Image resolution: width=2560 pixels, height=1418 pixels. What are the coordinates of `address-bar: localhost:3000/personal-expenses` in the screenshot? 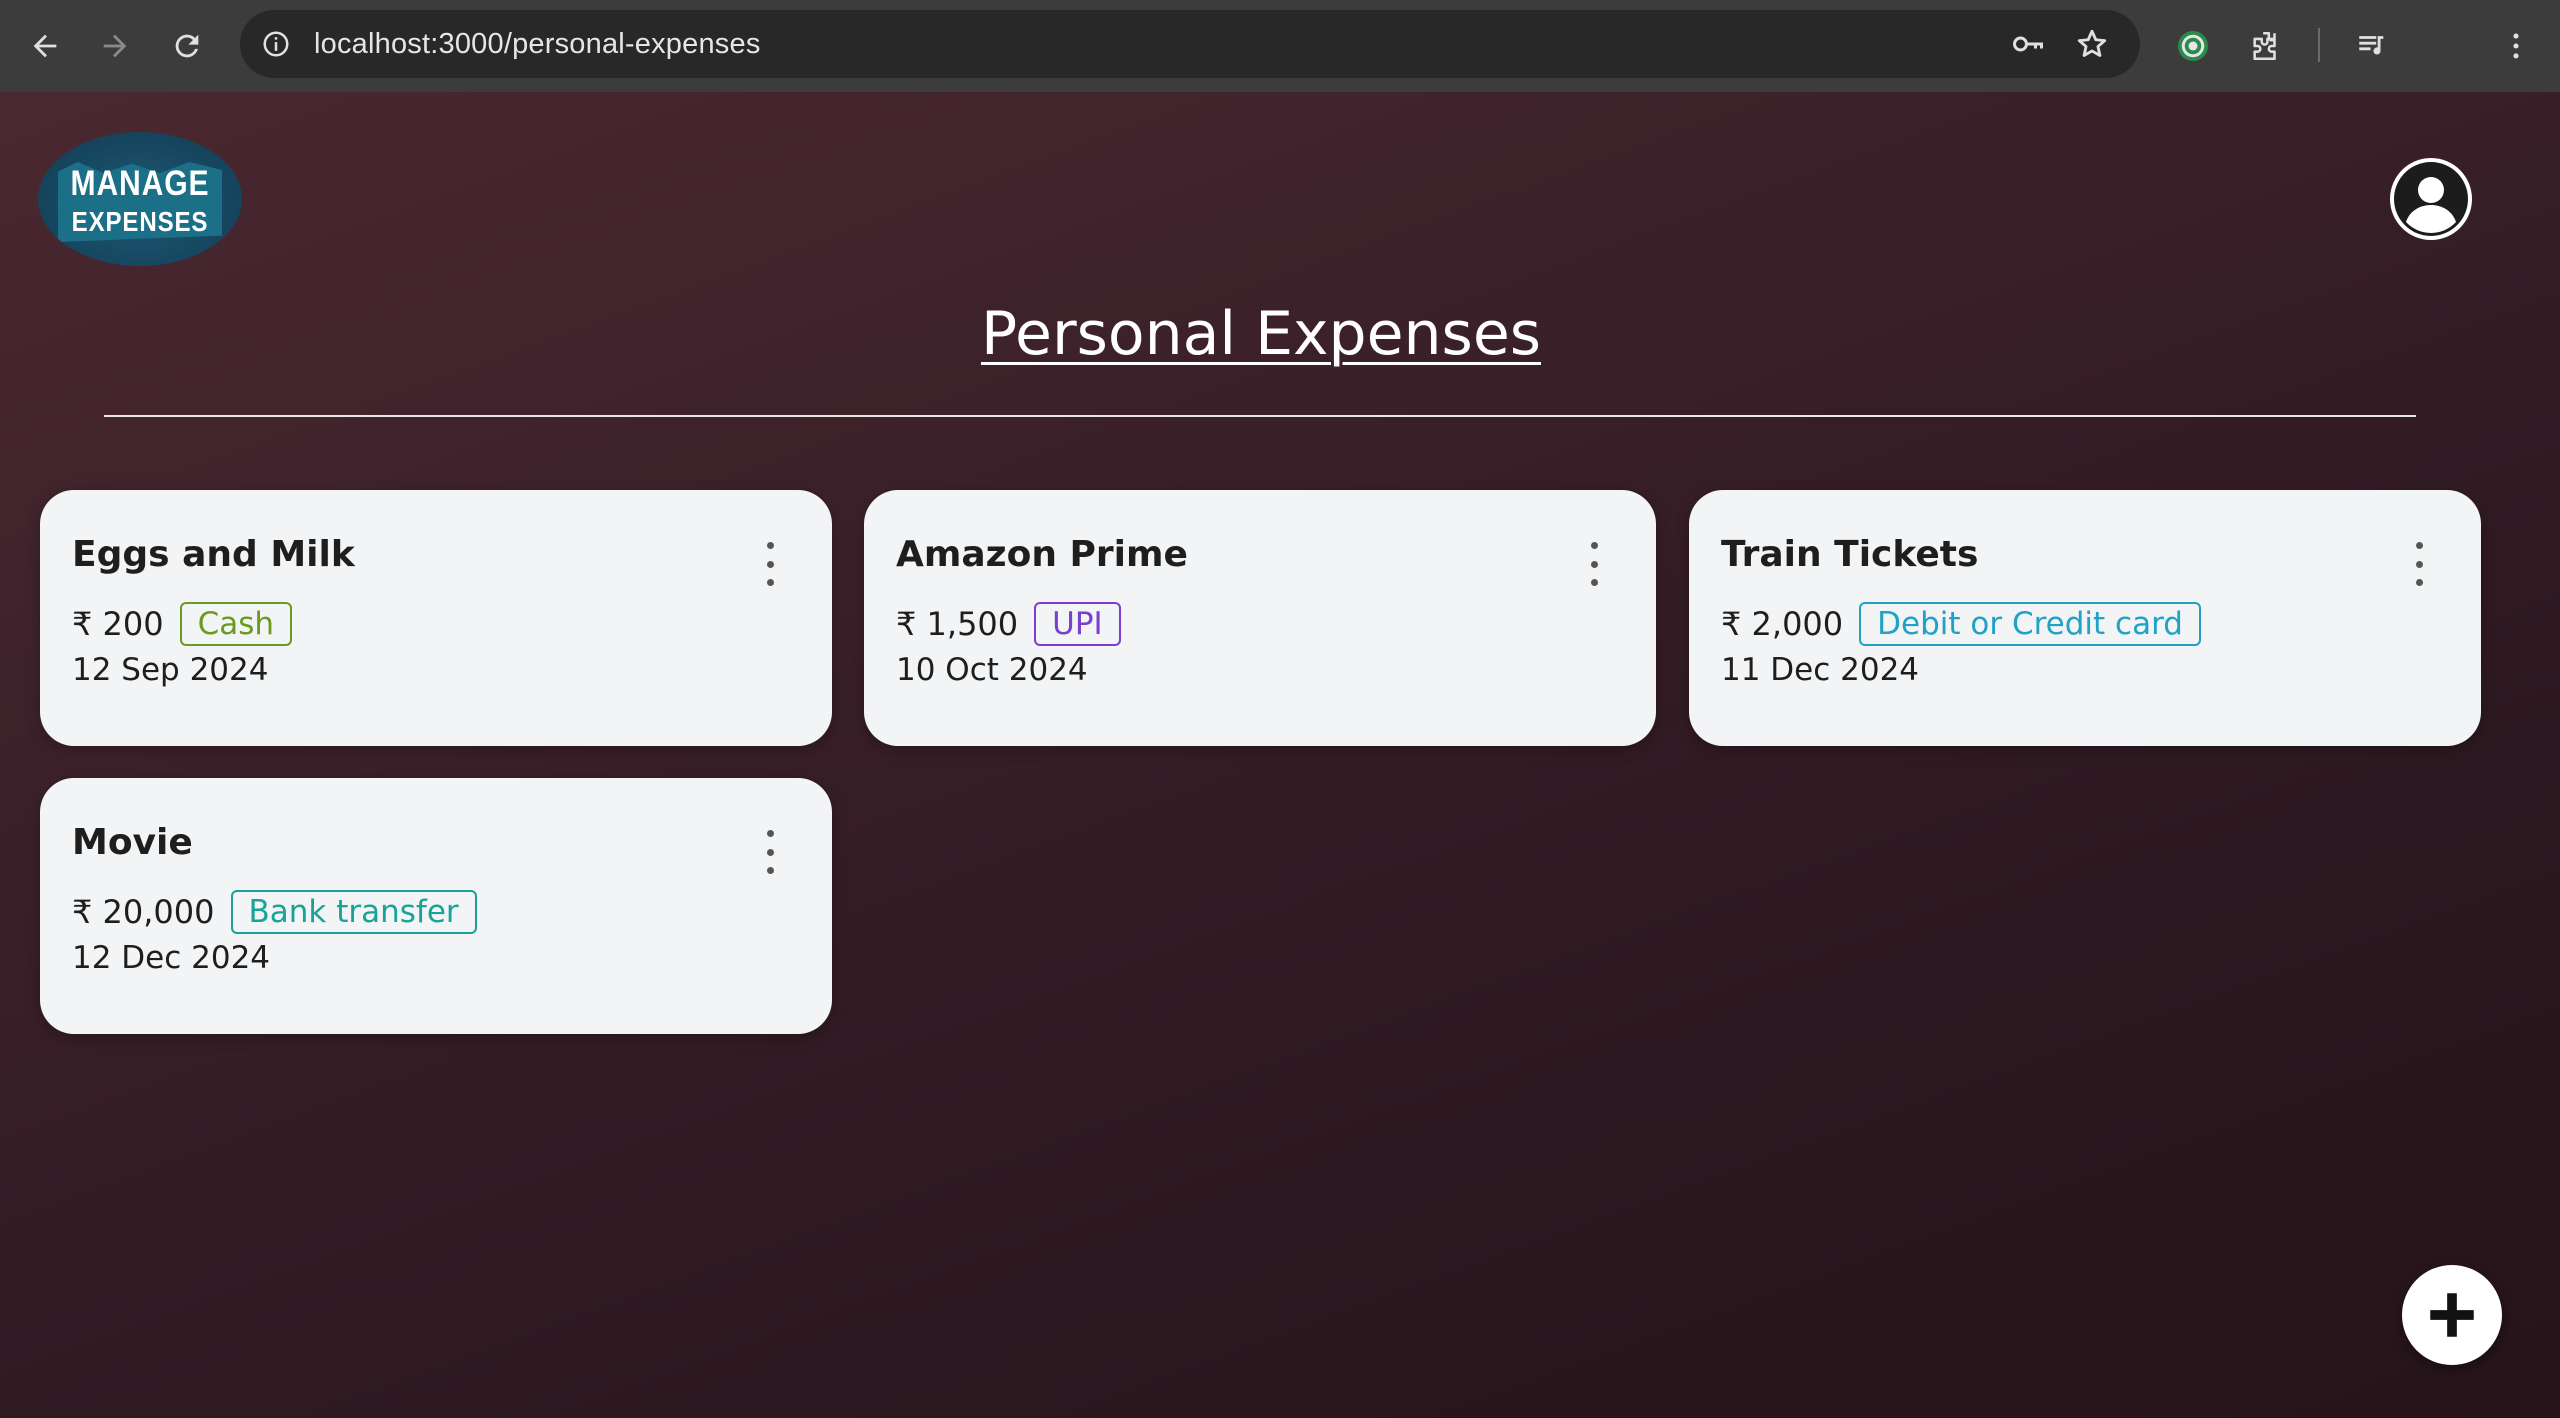 It's located at (1190, 44).